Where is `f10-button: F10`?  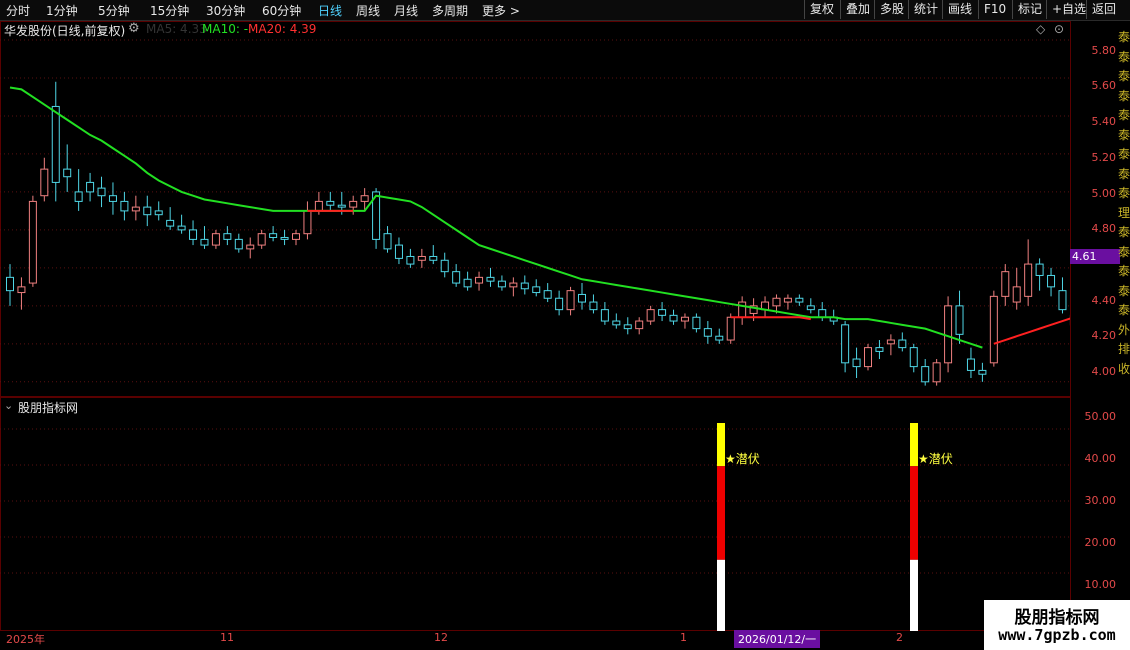
f10-button: F10 is located at coordinates (994, 9).